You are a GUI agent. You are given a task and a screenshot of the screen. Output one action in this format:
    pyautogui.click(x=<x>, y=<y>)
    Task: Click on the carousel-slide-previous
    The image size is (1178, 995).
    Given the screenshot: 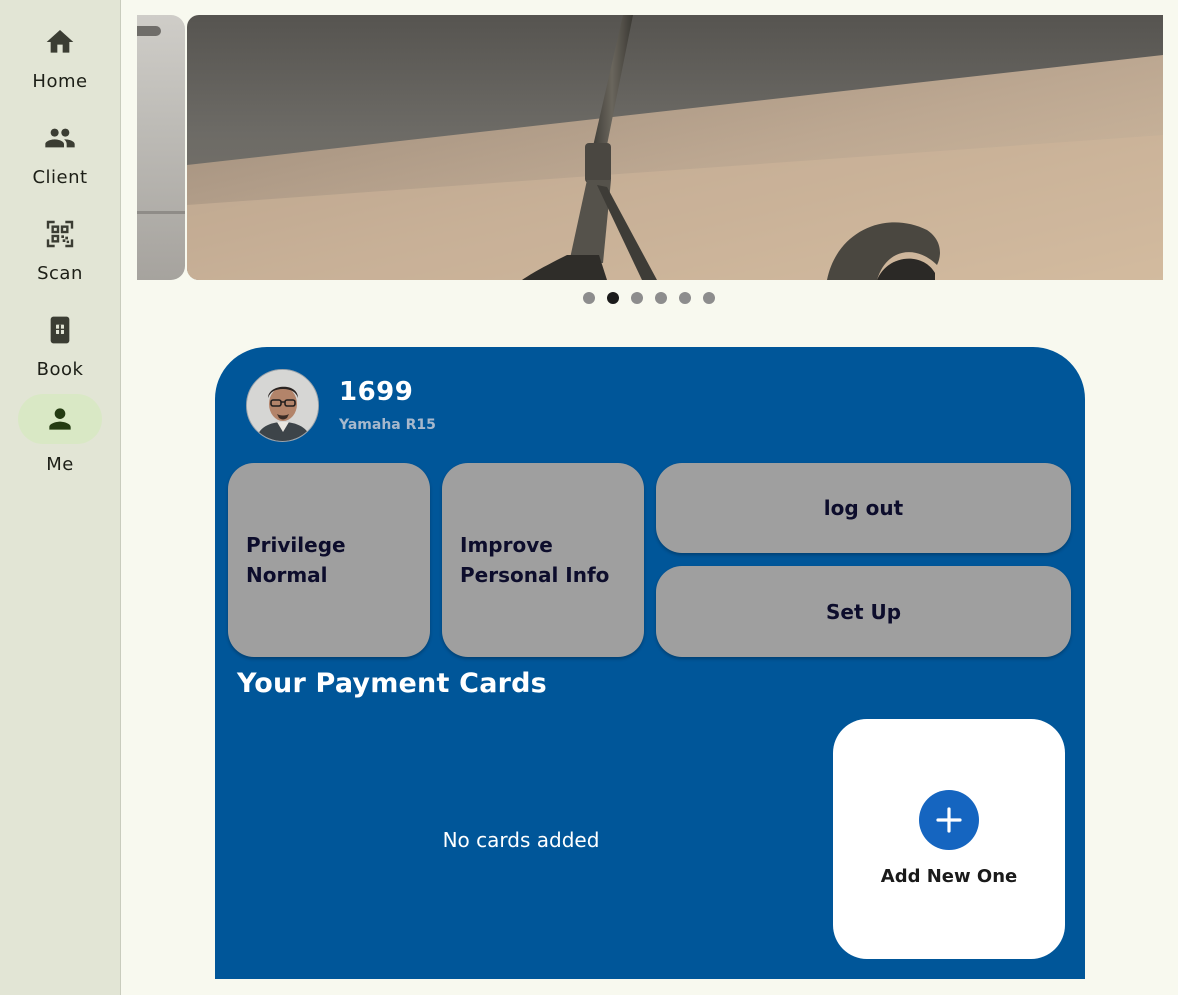 What is the action you would take?
    pyautogui.click(x=161, y=147)
    